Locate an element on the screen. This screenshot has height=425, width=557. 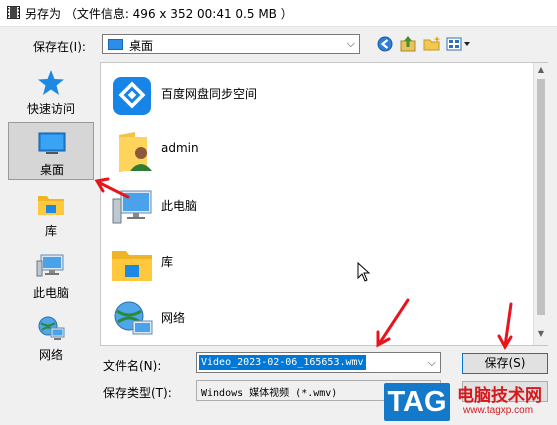
list-item: 此电脑 is located at coordinates (305, 207).